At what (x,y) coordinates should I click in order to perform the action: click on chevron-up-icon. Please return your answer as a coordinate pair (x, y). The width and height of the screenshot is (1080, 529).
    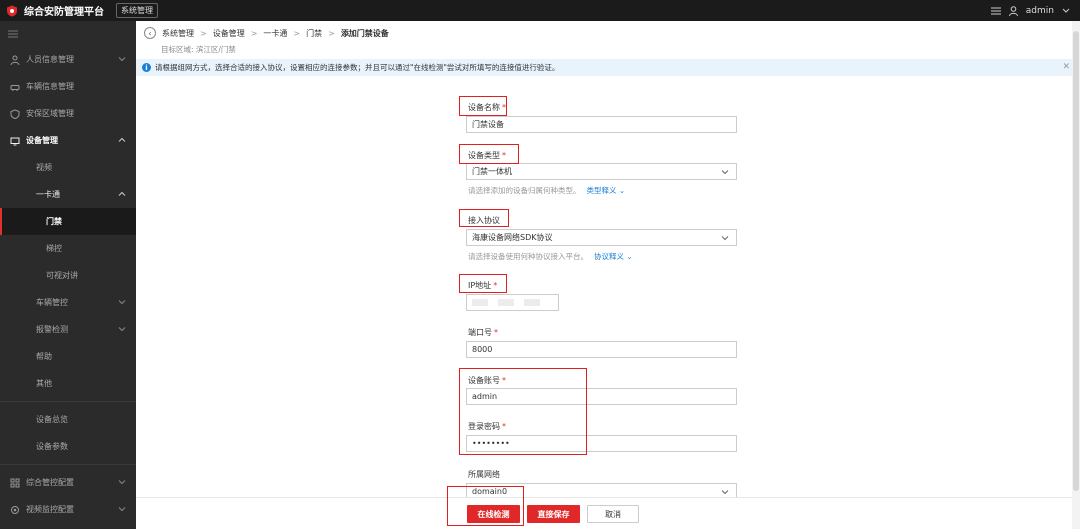
    Looking at the image, I should click on (122, 139).